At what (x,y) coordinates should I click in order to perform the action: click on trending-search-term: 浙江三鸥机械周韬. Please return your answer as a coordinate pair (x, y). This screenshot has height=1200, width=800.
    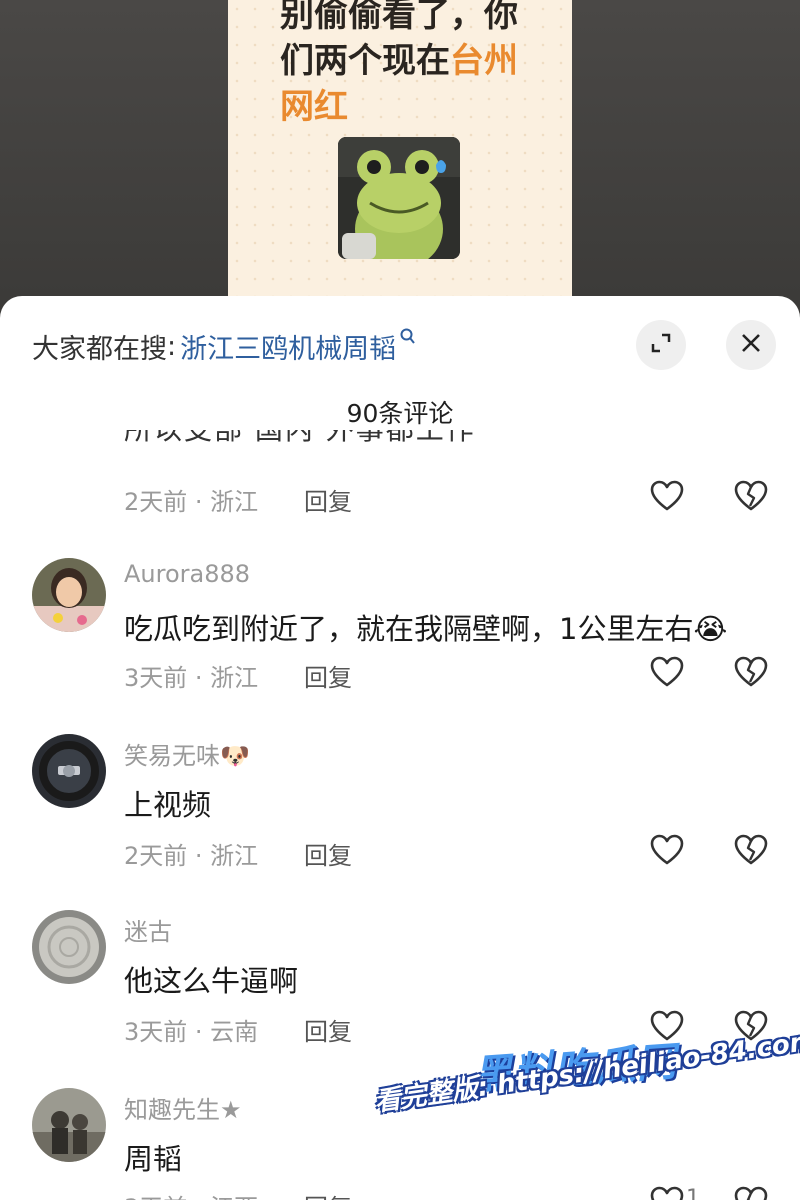
    Looking at the image, I should click on (288, 346).